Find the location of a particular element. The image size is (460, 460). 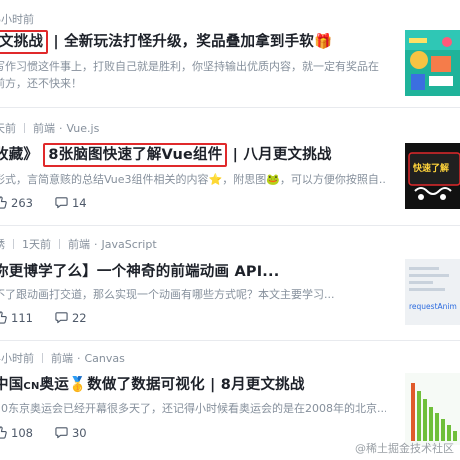

like-button: 111 is located at coordinates (16, 318).